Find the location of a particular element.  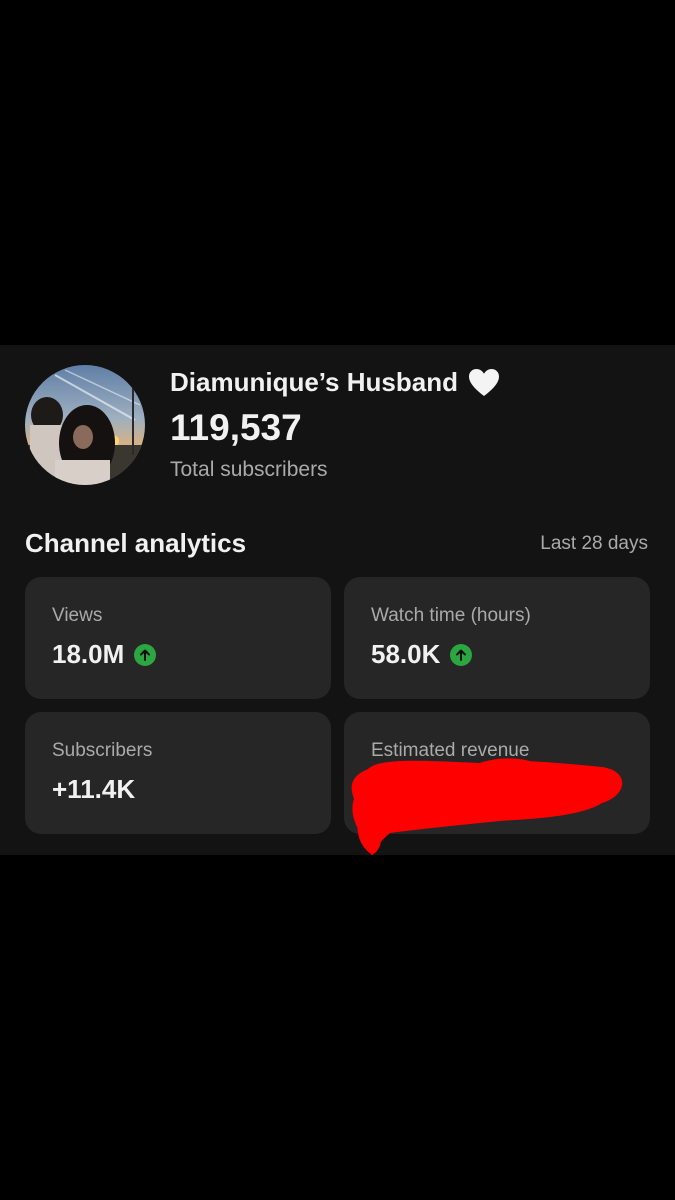

total-subscribers-label: Total subscribers is located at coordinates (249, 469).